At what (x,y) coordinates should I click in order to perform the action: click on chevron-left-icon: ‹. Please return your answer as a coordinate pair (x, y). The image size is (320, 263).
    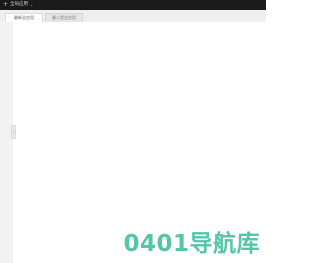
    Looking at the image, I should click on (13, 131).